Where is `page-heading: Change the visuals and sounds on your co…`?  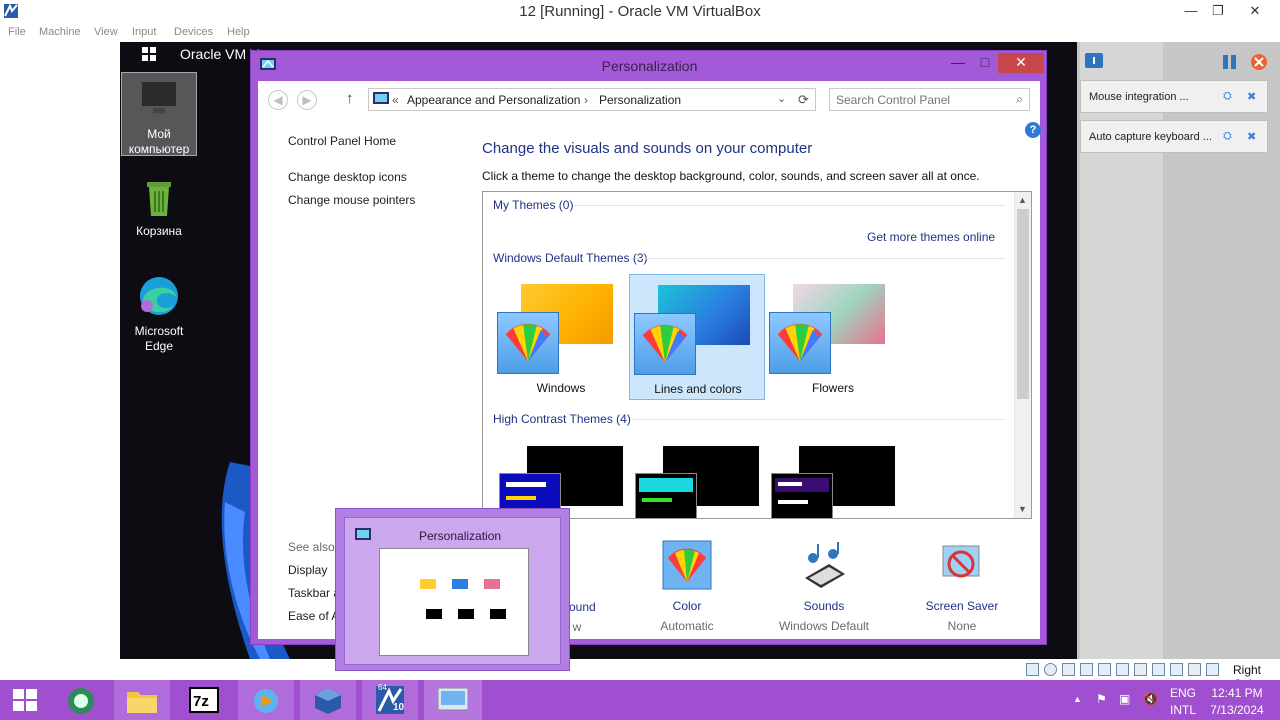
page-heading: Change the visuals and sounds on your co… is located at coordinates (647, 148).